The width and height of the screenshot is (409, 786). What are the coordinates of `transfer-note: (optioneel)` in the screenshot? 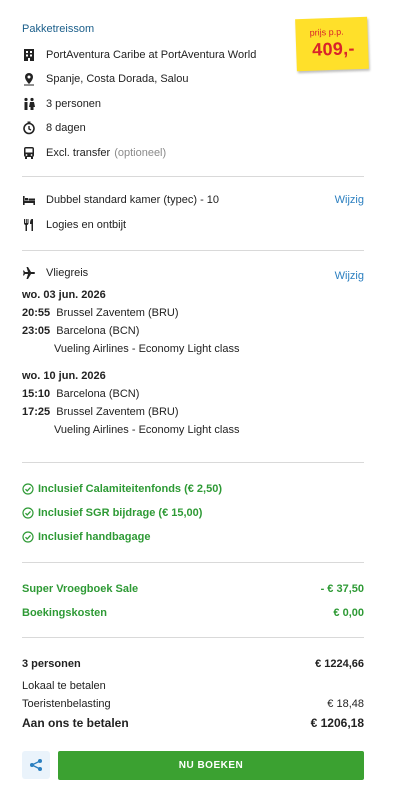 It's located at (140, 153).